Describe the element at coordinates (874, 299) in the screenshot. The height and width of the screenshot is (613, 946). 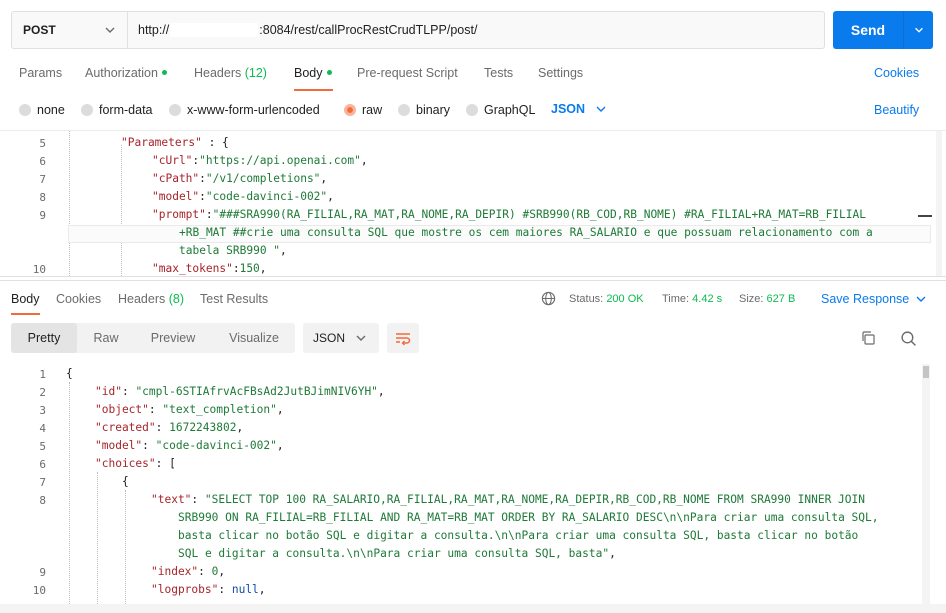
I see `save-response-button: Save Response` at that location.